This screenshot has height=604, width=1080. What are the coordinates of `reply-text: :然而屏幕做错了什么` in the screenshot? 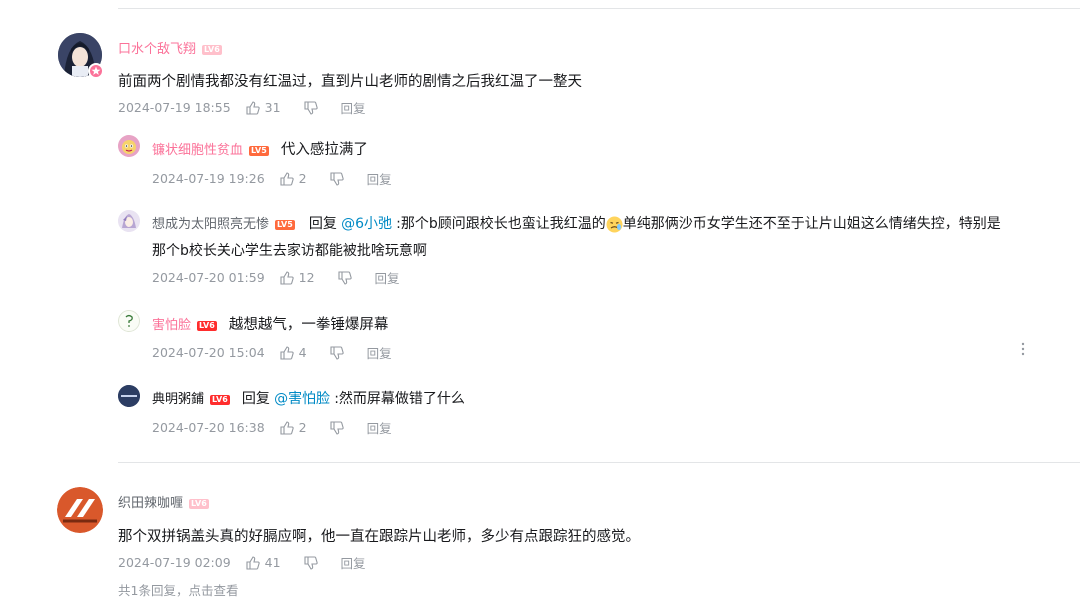 It's located at (399, 399).